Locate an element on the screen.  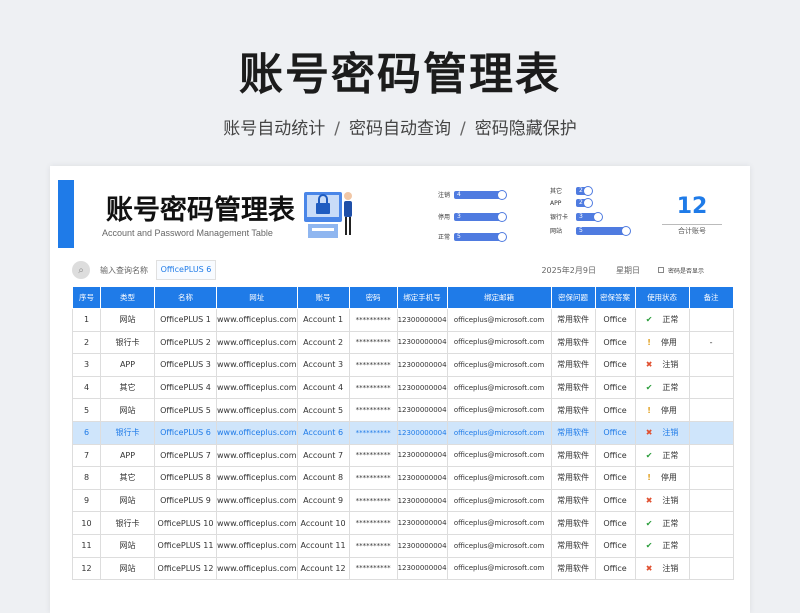
cell-account: Account 12 is located at coordinates (323, 568).